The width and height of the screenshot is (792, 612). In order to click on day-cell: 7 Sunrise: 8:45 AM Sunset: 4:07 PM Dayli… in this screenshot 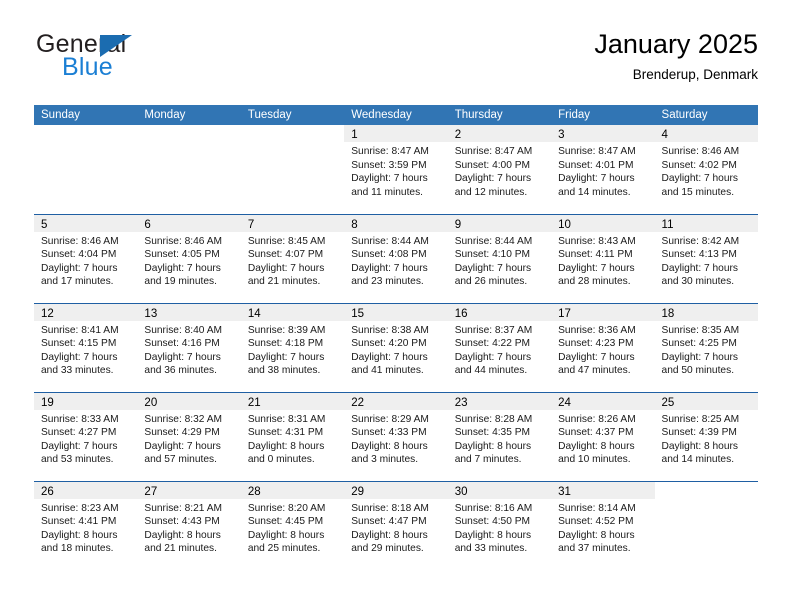, I will do `click(292, 258)`.